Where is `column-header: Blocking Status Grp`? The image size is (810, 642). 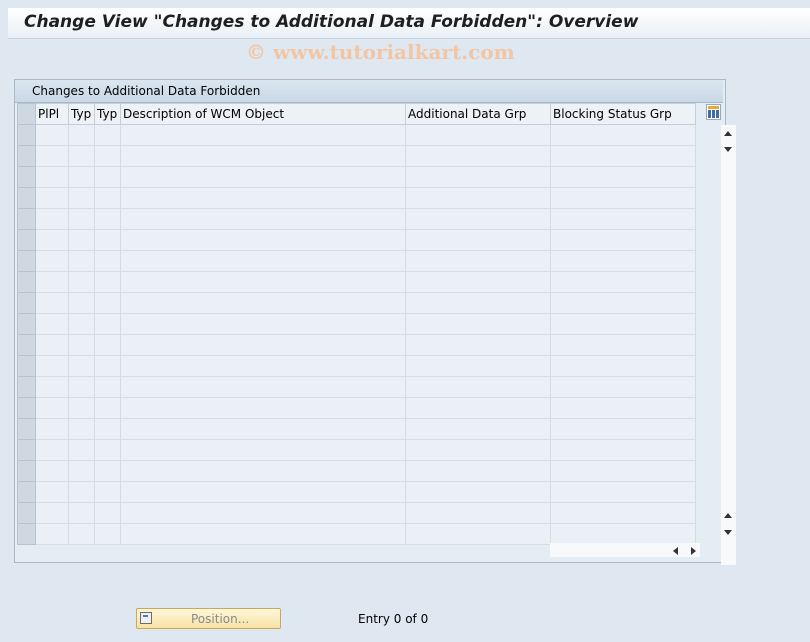 column-header: Blocking Status Grp is located at coordinates (623, 114).